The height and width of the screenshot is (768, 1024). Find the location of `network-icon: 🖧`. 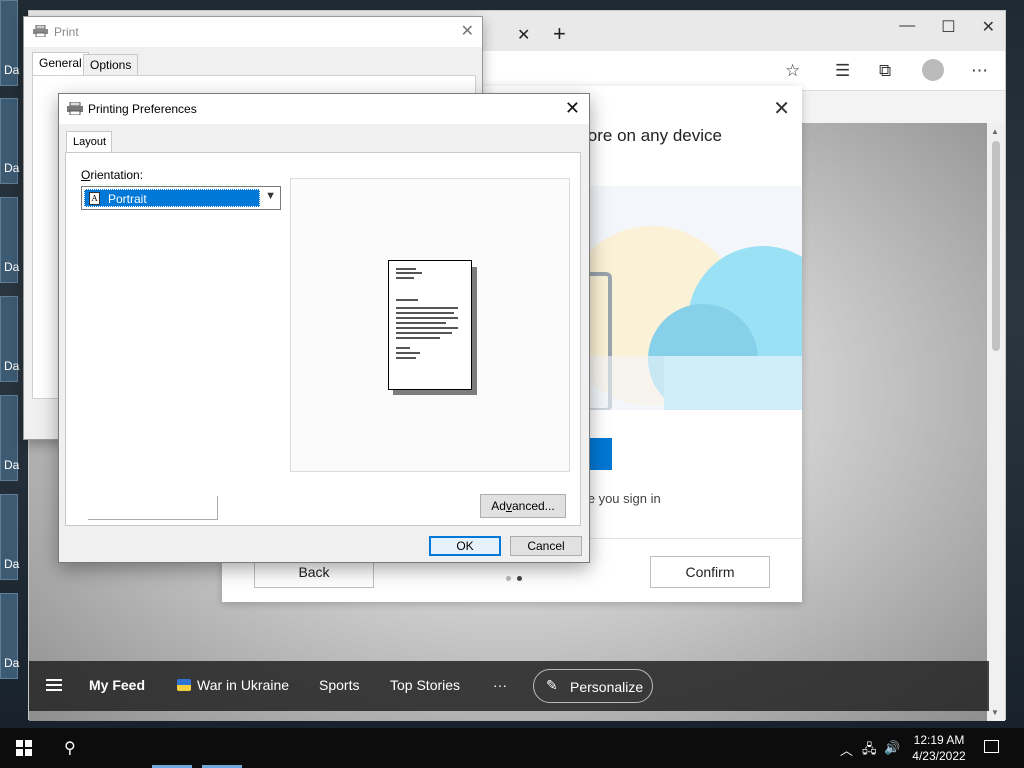

network-icon: 🖧 is located at coordinates (869, 751).